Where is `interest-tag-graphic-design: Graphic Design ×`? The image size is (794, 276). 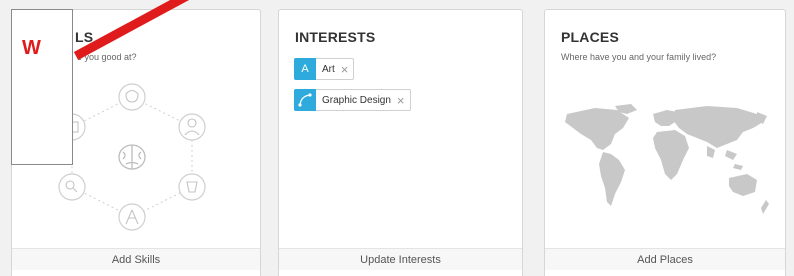 interest-tag-graphic-design: Graphic Design × is located at coordinates (352, 99).